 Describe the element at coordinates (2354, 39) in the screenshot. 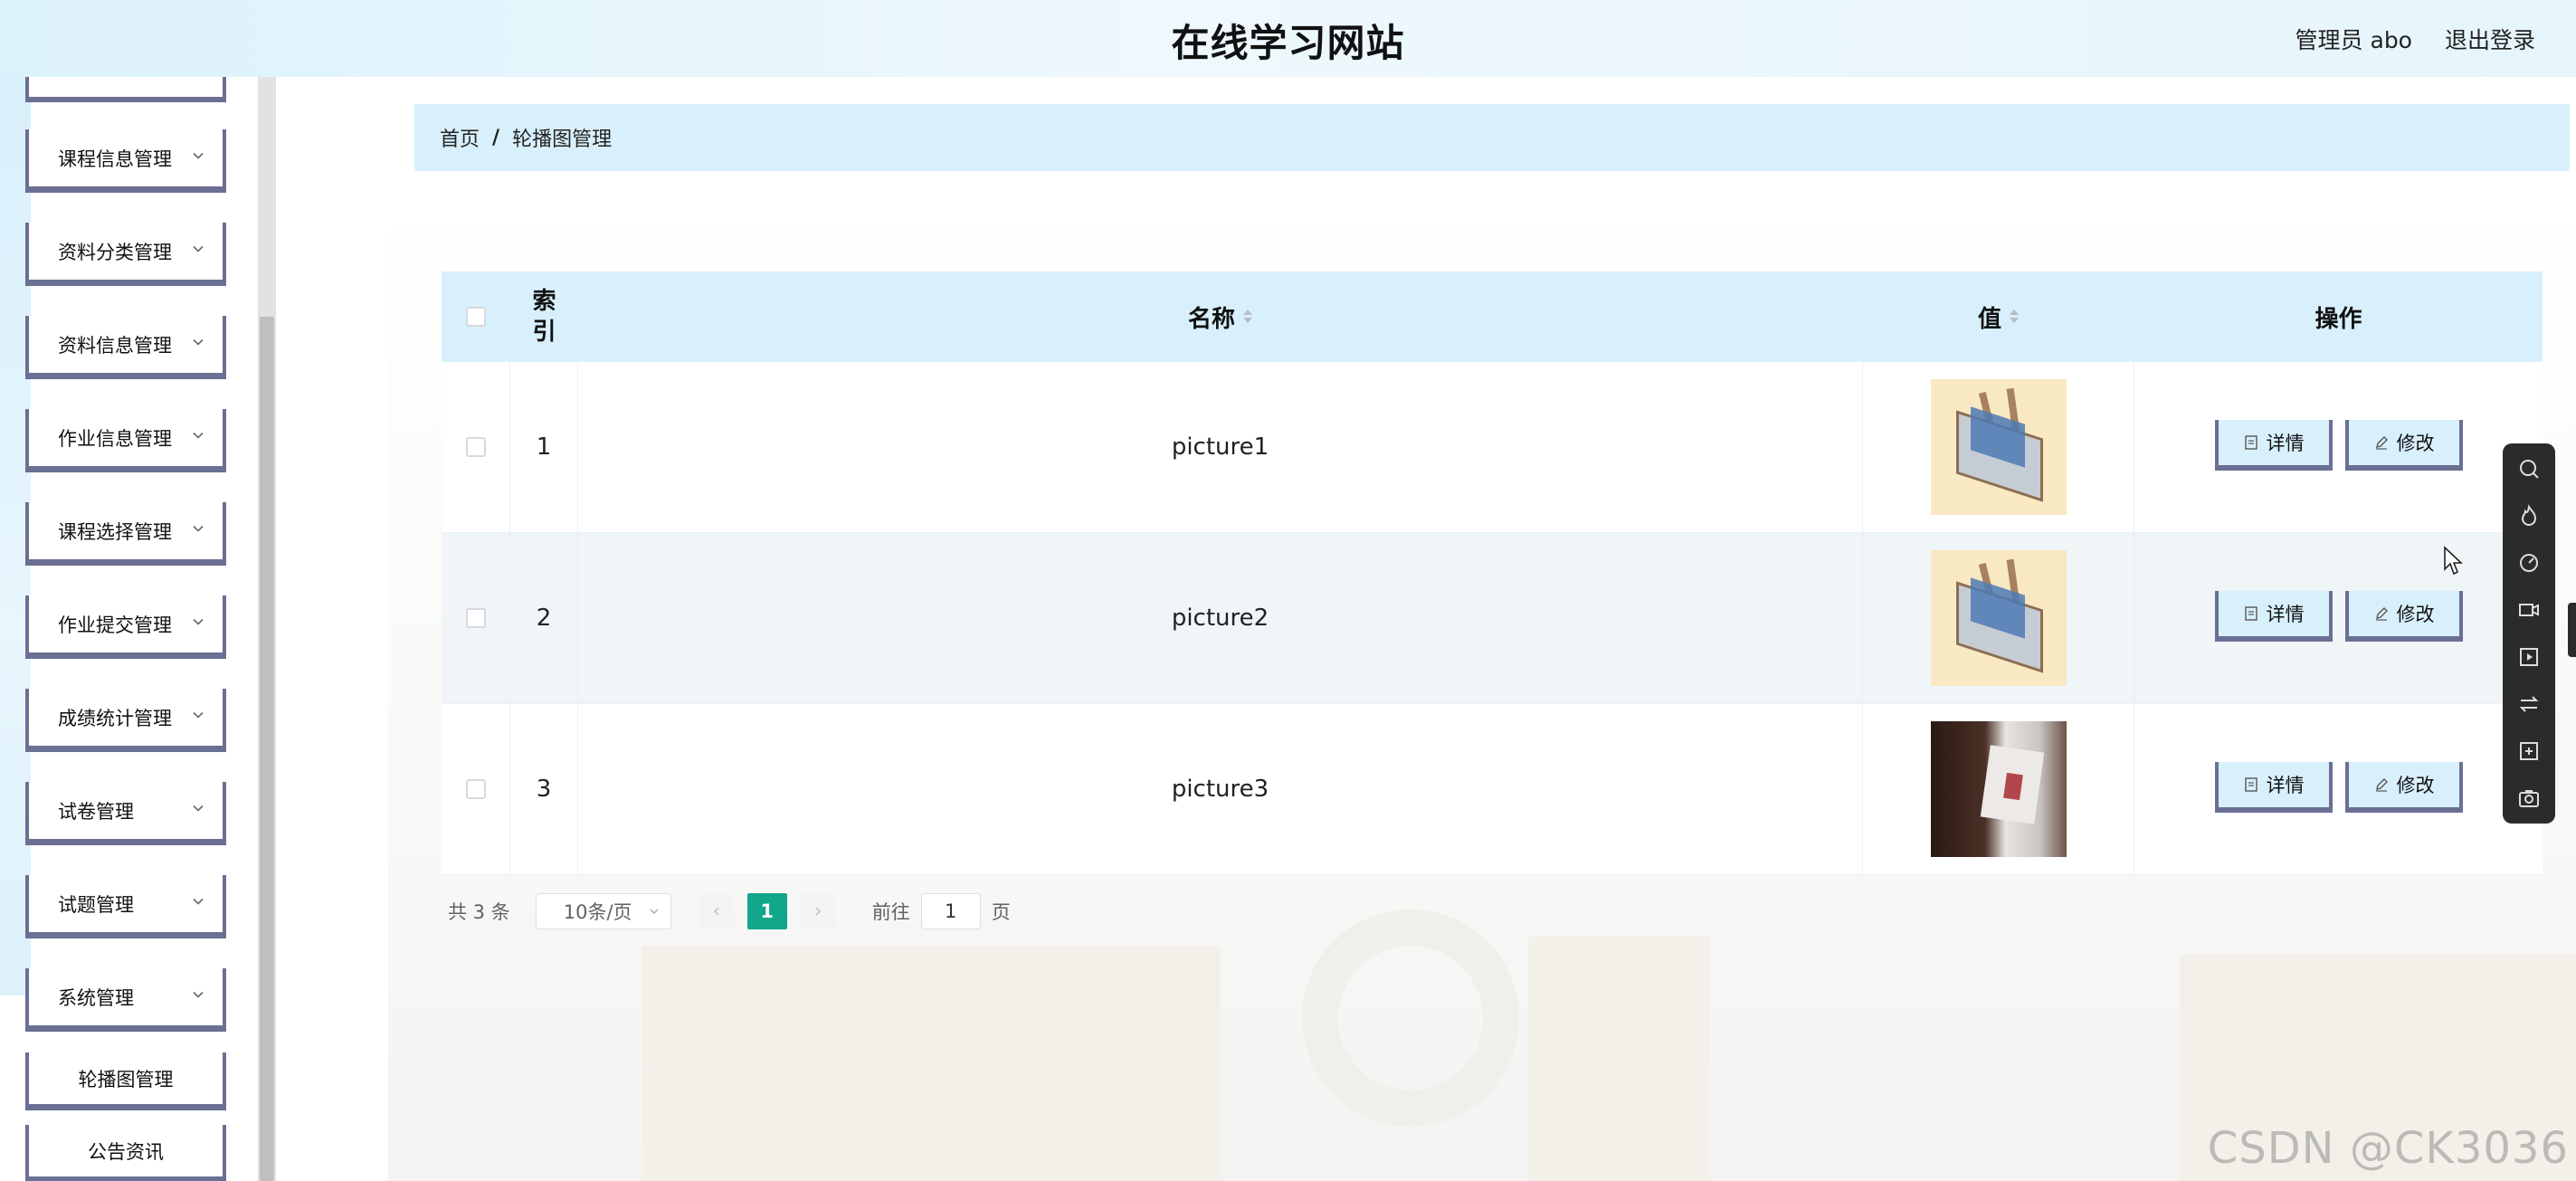

I see `admin-user-label: 管理员 abo` at that location.